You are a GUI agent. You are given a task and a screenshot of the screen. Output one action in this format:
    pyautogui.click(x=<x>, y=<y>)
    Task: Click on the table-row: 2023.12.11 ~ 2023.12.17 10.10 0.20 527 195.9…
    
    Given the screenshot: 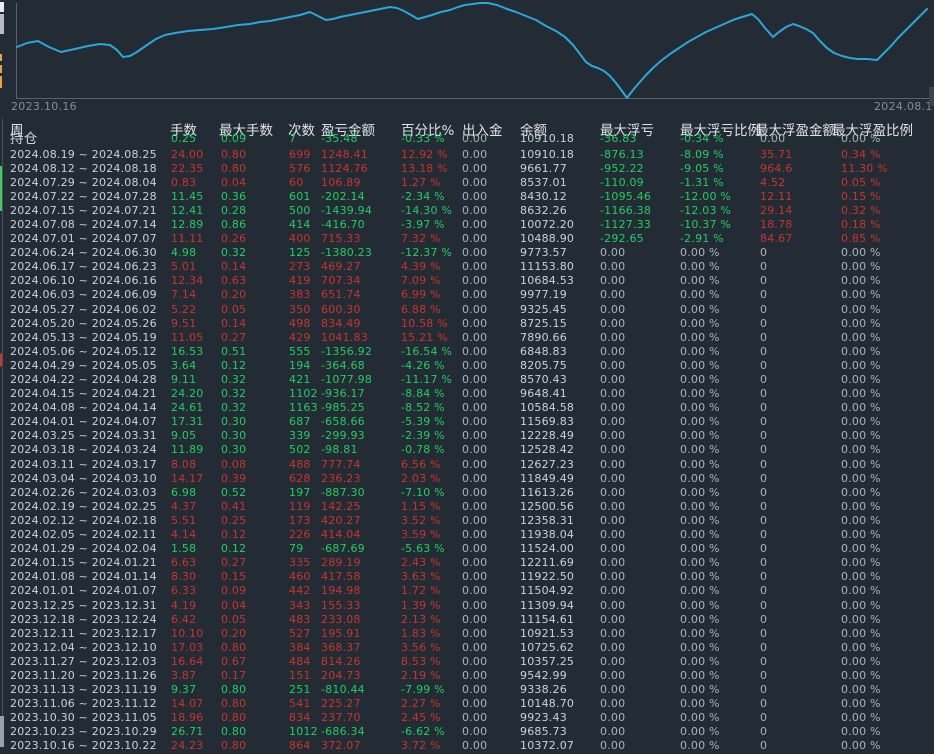 What is the action you would take?
    pyautogui.click(x=467, y=634)
    